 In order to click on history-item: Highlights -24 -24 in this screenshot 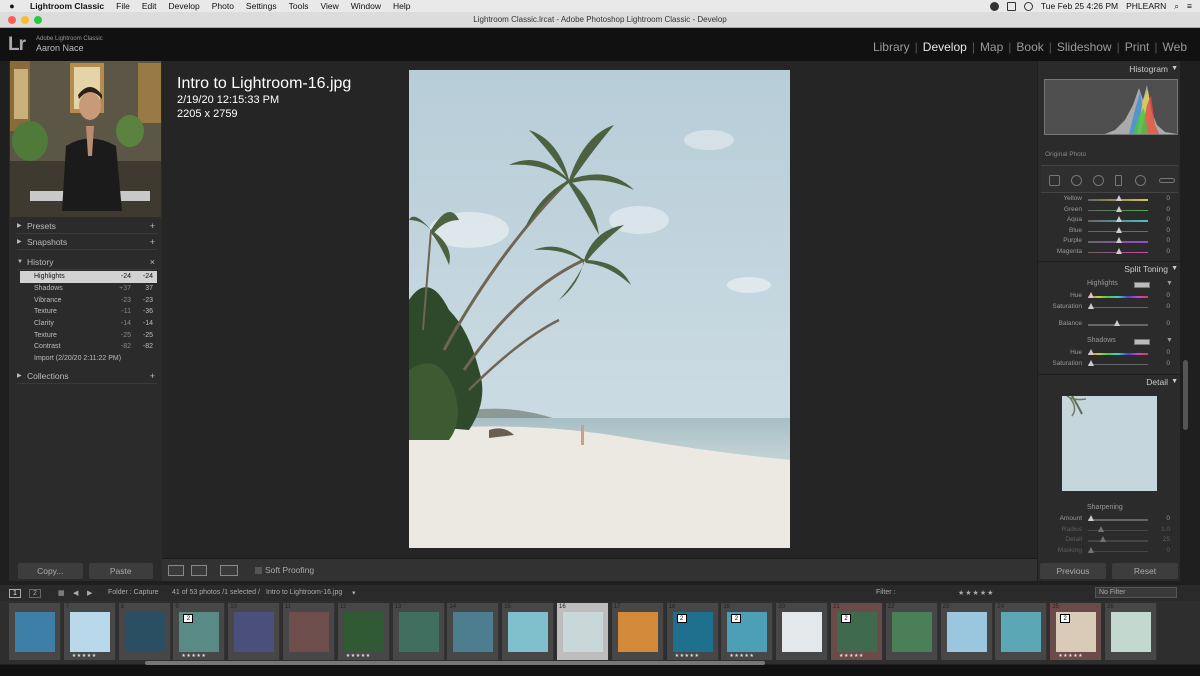, I will do `click(88, 277)`.